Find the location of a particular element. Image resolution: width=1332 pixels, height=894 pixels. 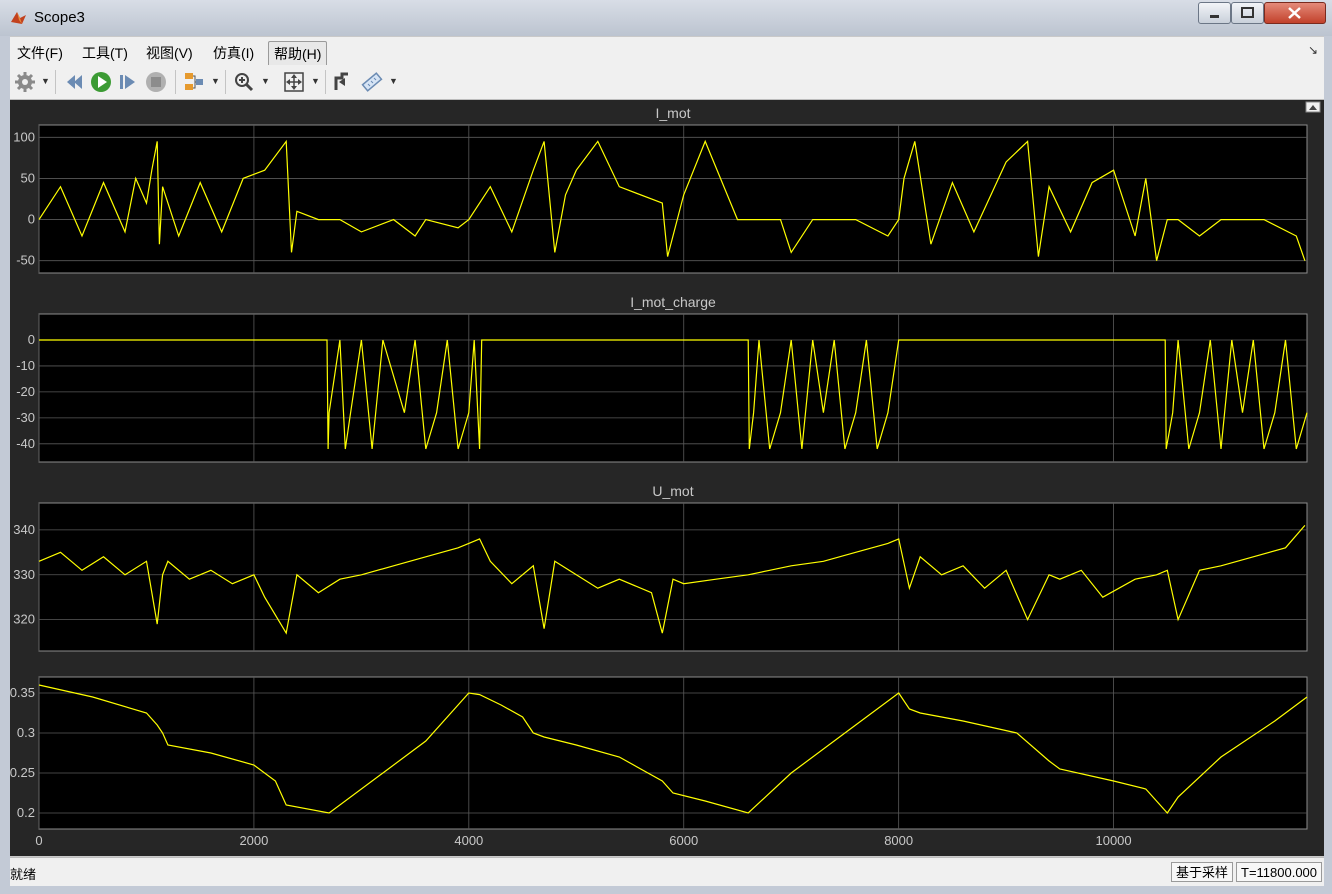

zoom-dropdown-arrow-icon: ▼ is located at coordinates (265, 81).